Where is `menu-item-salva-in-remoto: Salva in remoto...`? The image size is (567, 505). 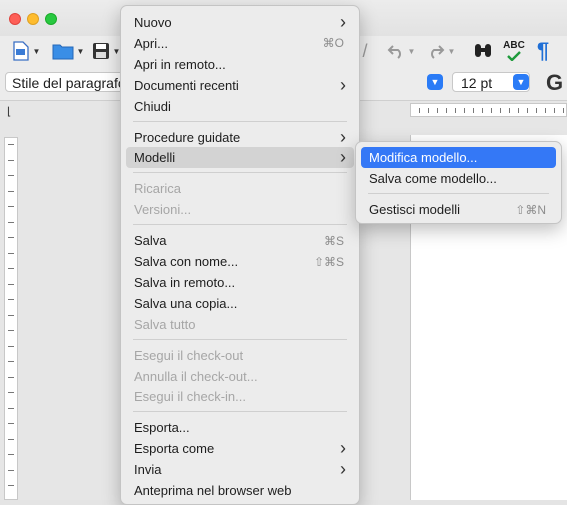 menu-item-salva-in-remoto: Salva in remoto... is located at coordinates (240, 282).